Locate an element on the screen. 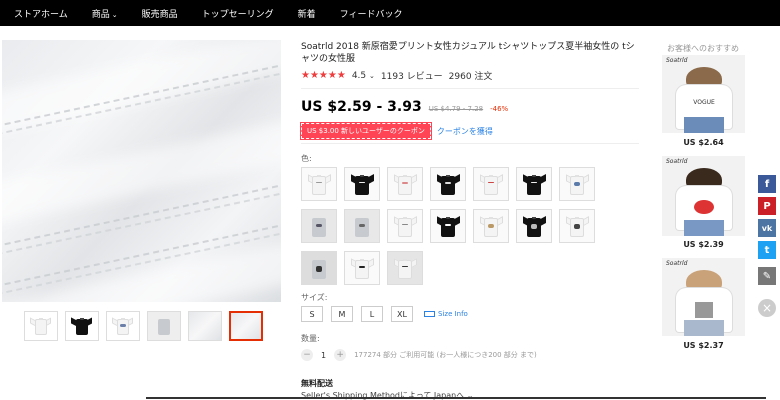 Image resolution: width=780 pixels, height=400 pixels. size-info-link: Size Info is located at coordinates (446, 314).